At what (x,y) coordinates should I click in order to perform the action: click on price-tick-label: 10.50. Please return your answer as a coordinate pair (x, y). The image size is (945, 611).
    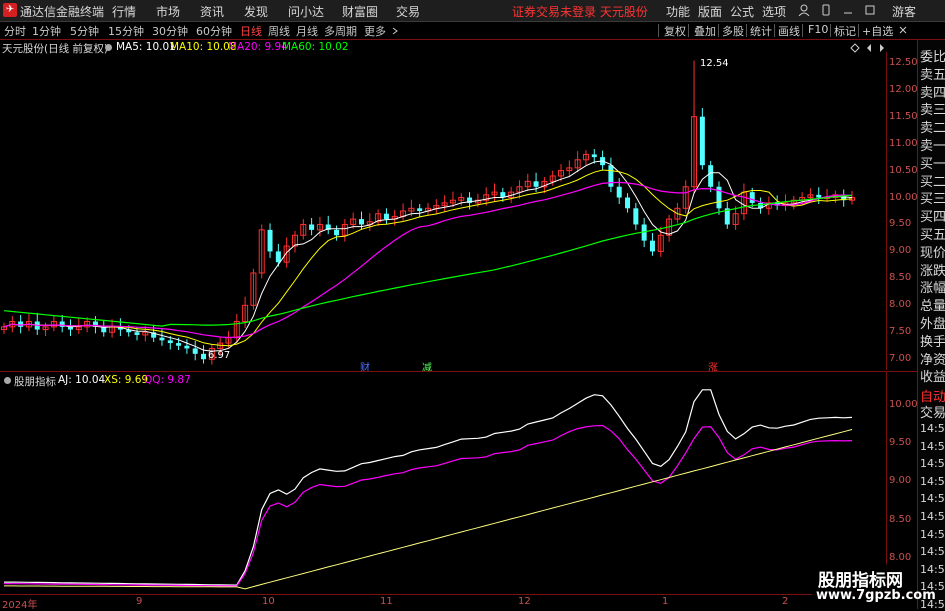
    Looking at the image, I should click on (903, 170).